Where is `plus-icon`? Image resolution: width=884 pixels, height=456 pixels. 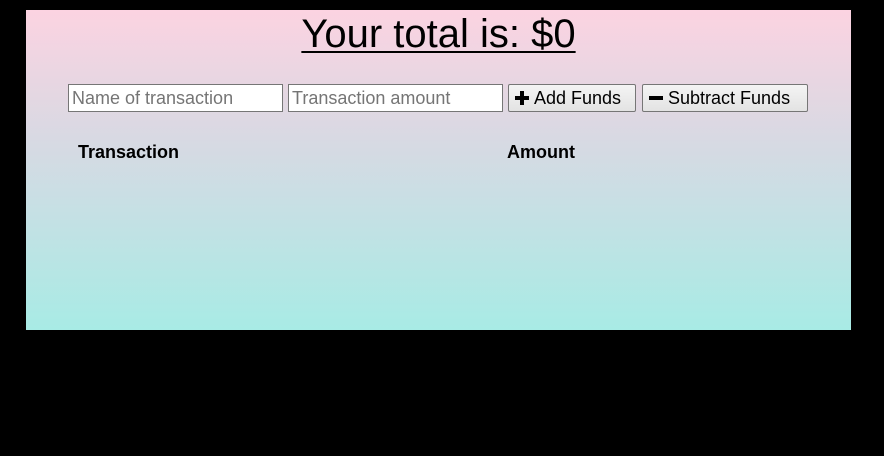
plus-icon is located at coordinates (522, 98).